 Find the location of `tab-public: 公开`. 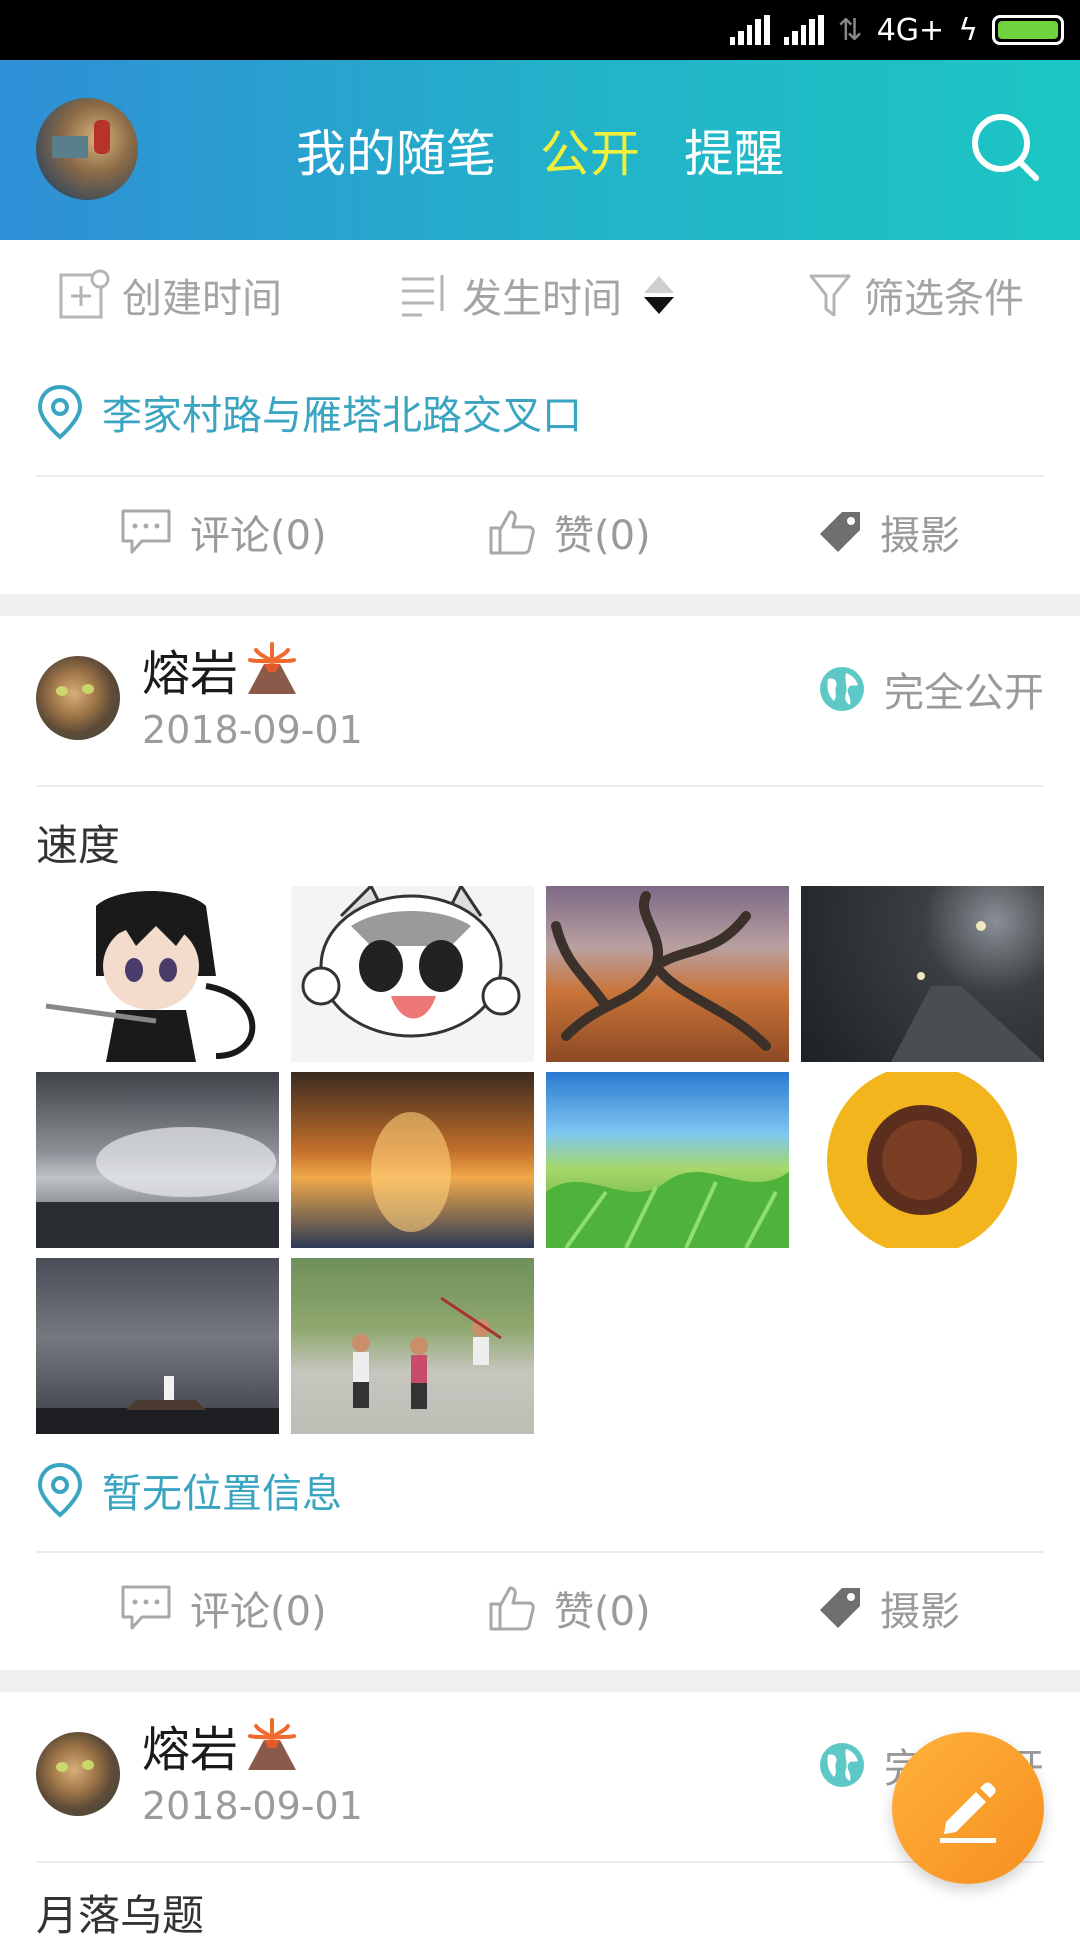

tab-public: 公开 is located at coordinates (590, 150).